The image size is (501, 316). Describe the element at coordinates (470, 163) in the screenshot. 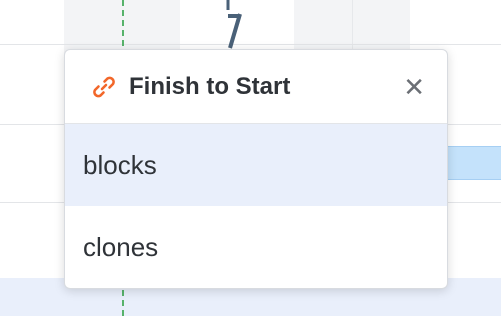

I see `task-bar` at that location.